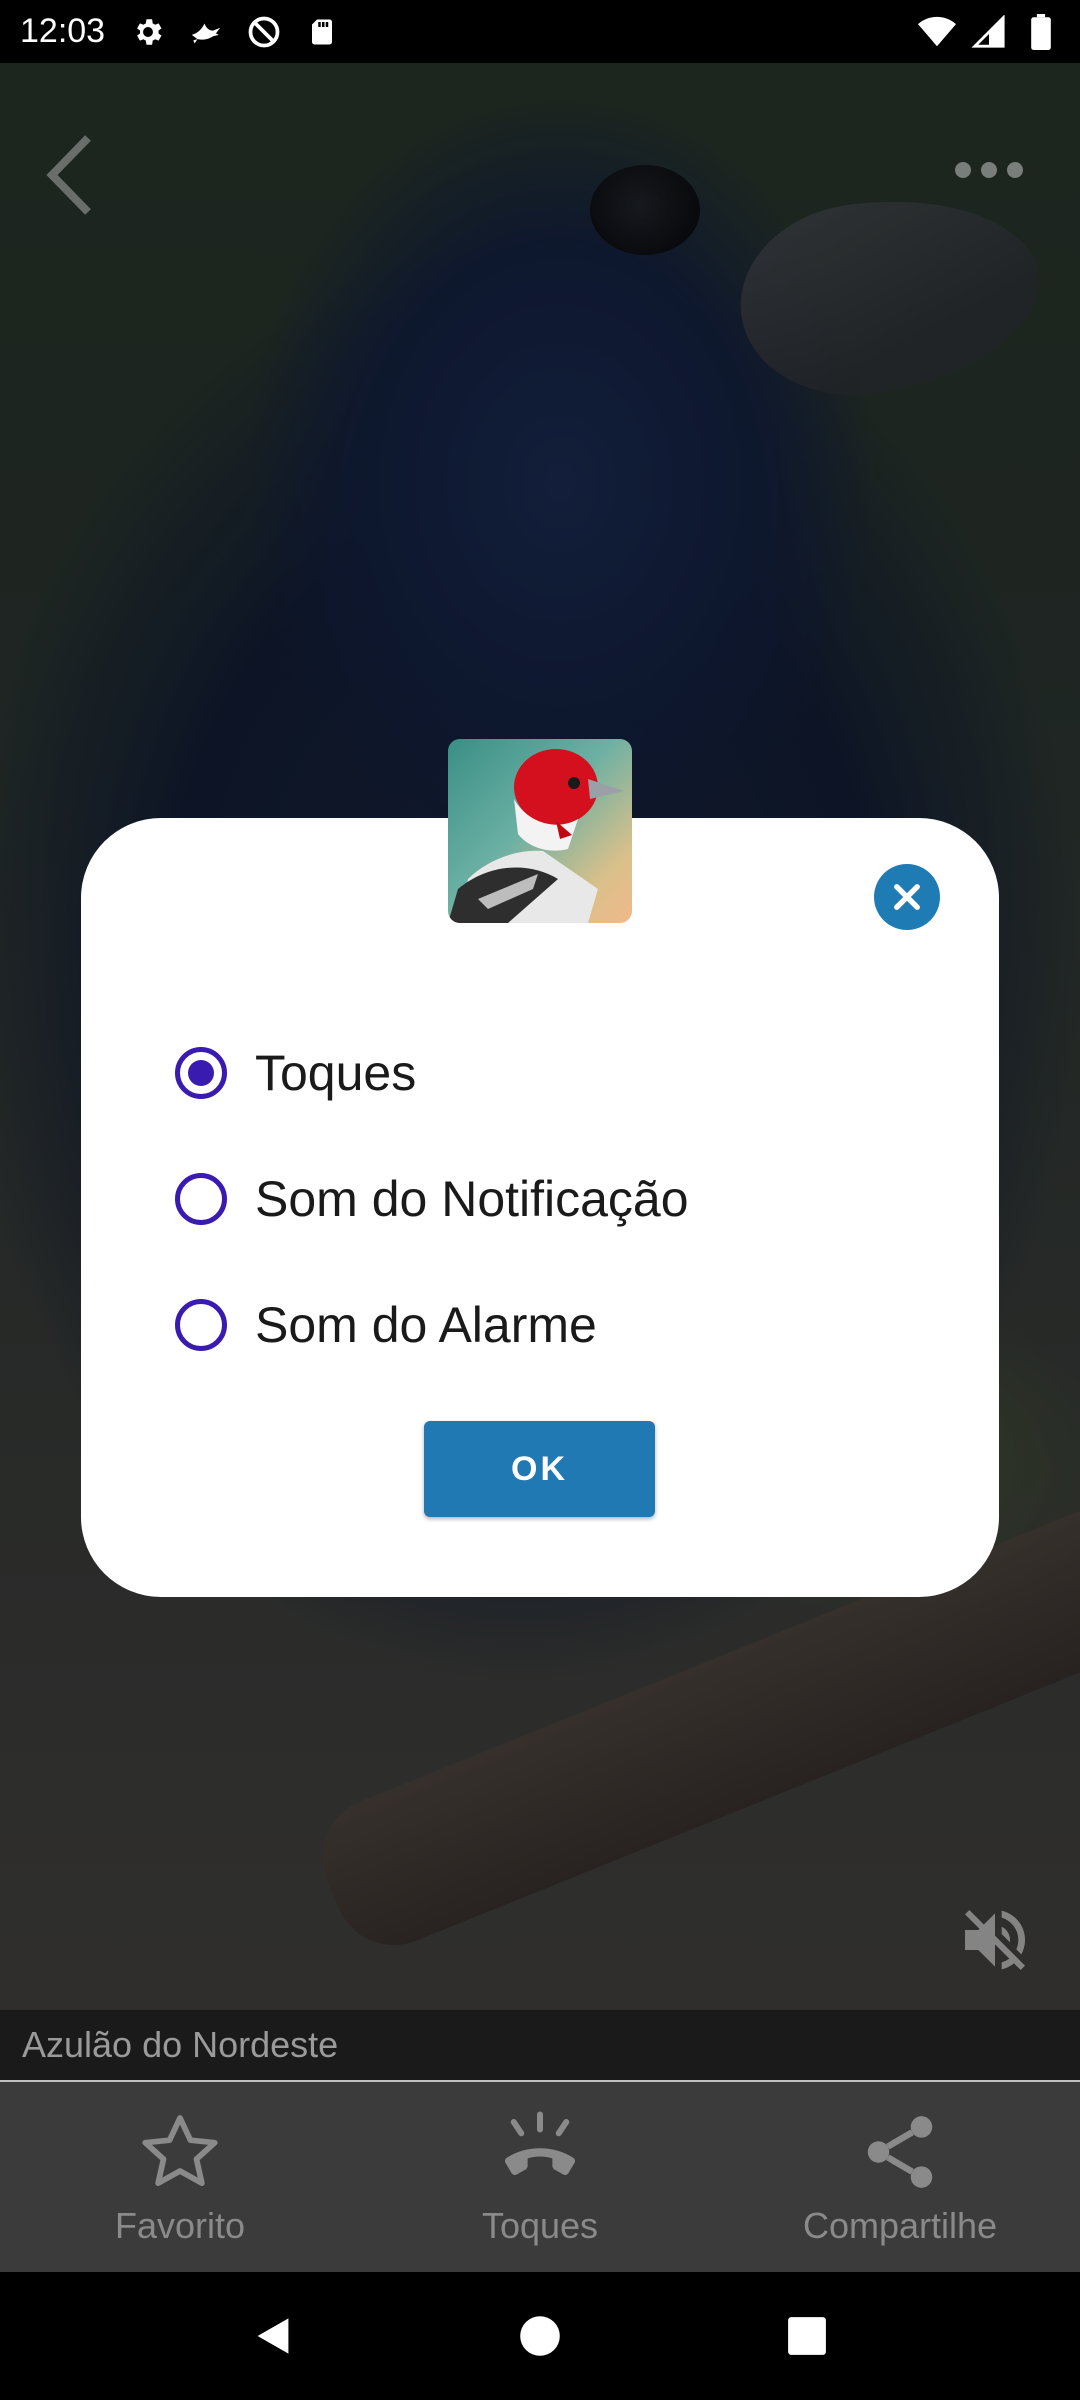  I want to click on favorite-label: Favorito, so click(180, 2225).